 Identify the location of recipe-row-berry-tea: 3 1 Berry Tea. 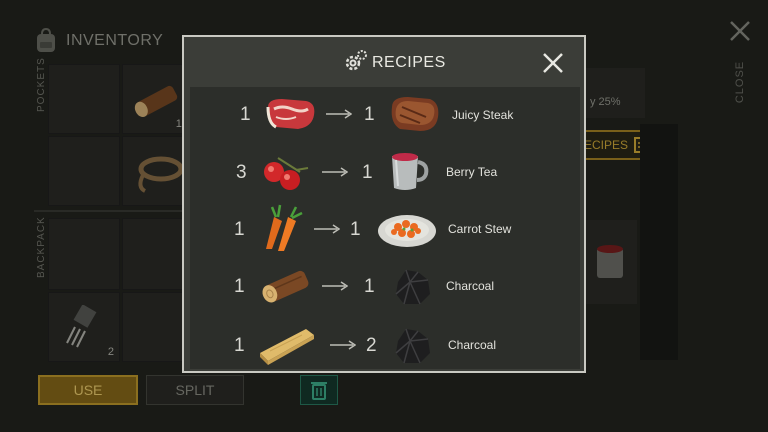
(385, 172).